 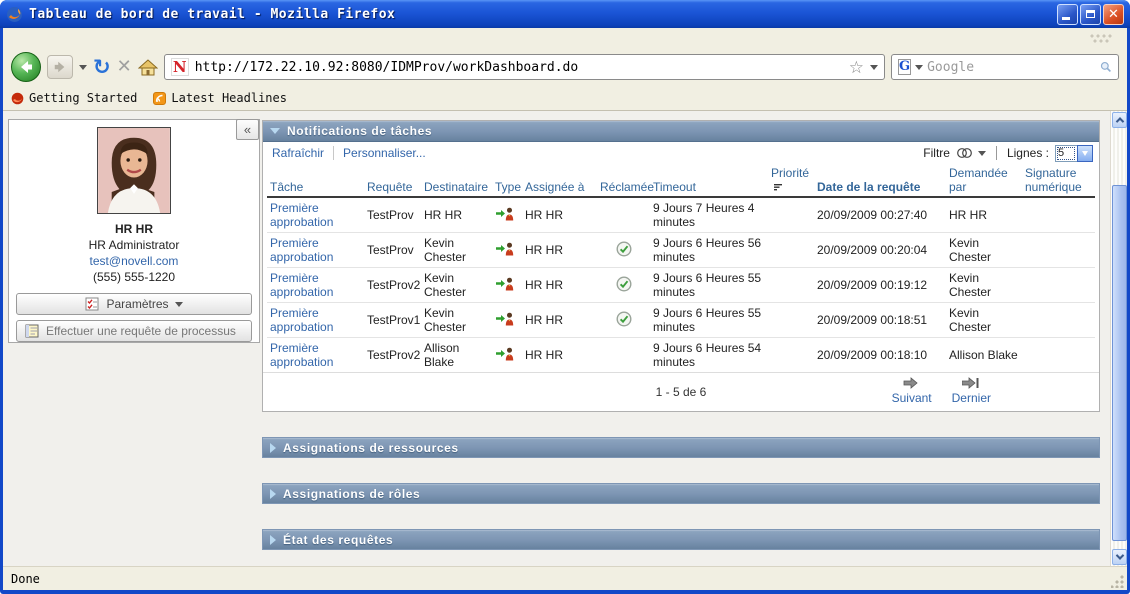 What do you see at coordinates (60, 67) in the screenshot?
I see `forward-button` at bounding box center [60, 67].